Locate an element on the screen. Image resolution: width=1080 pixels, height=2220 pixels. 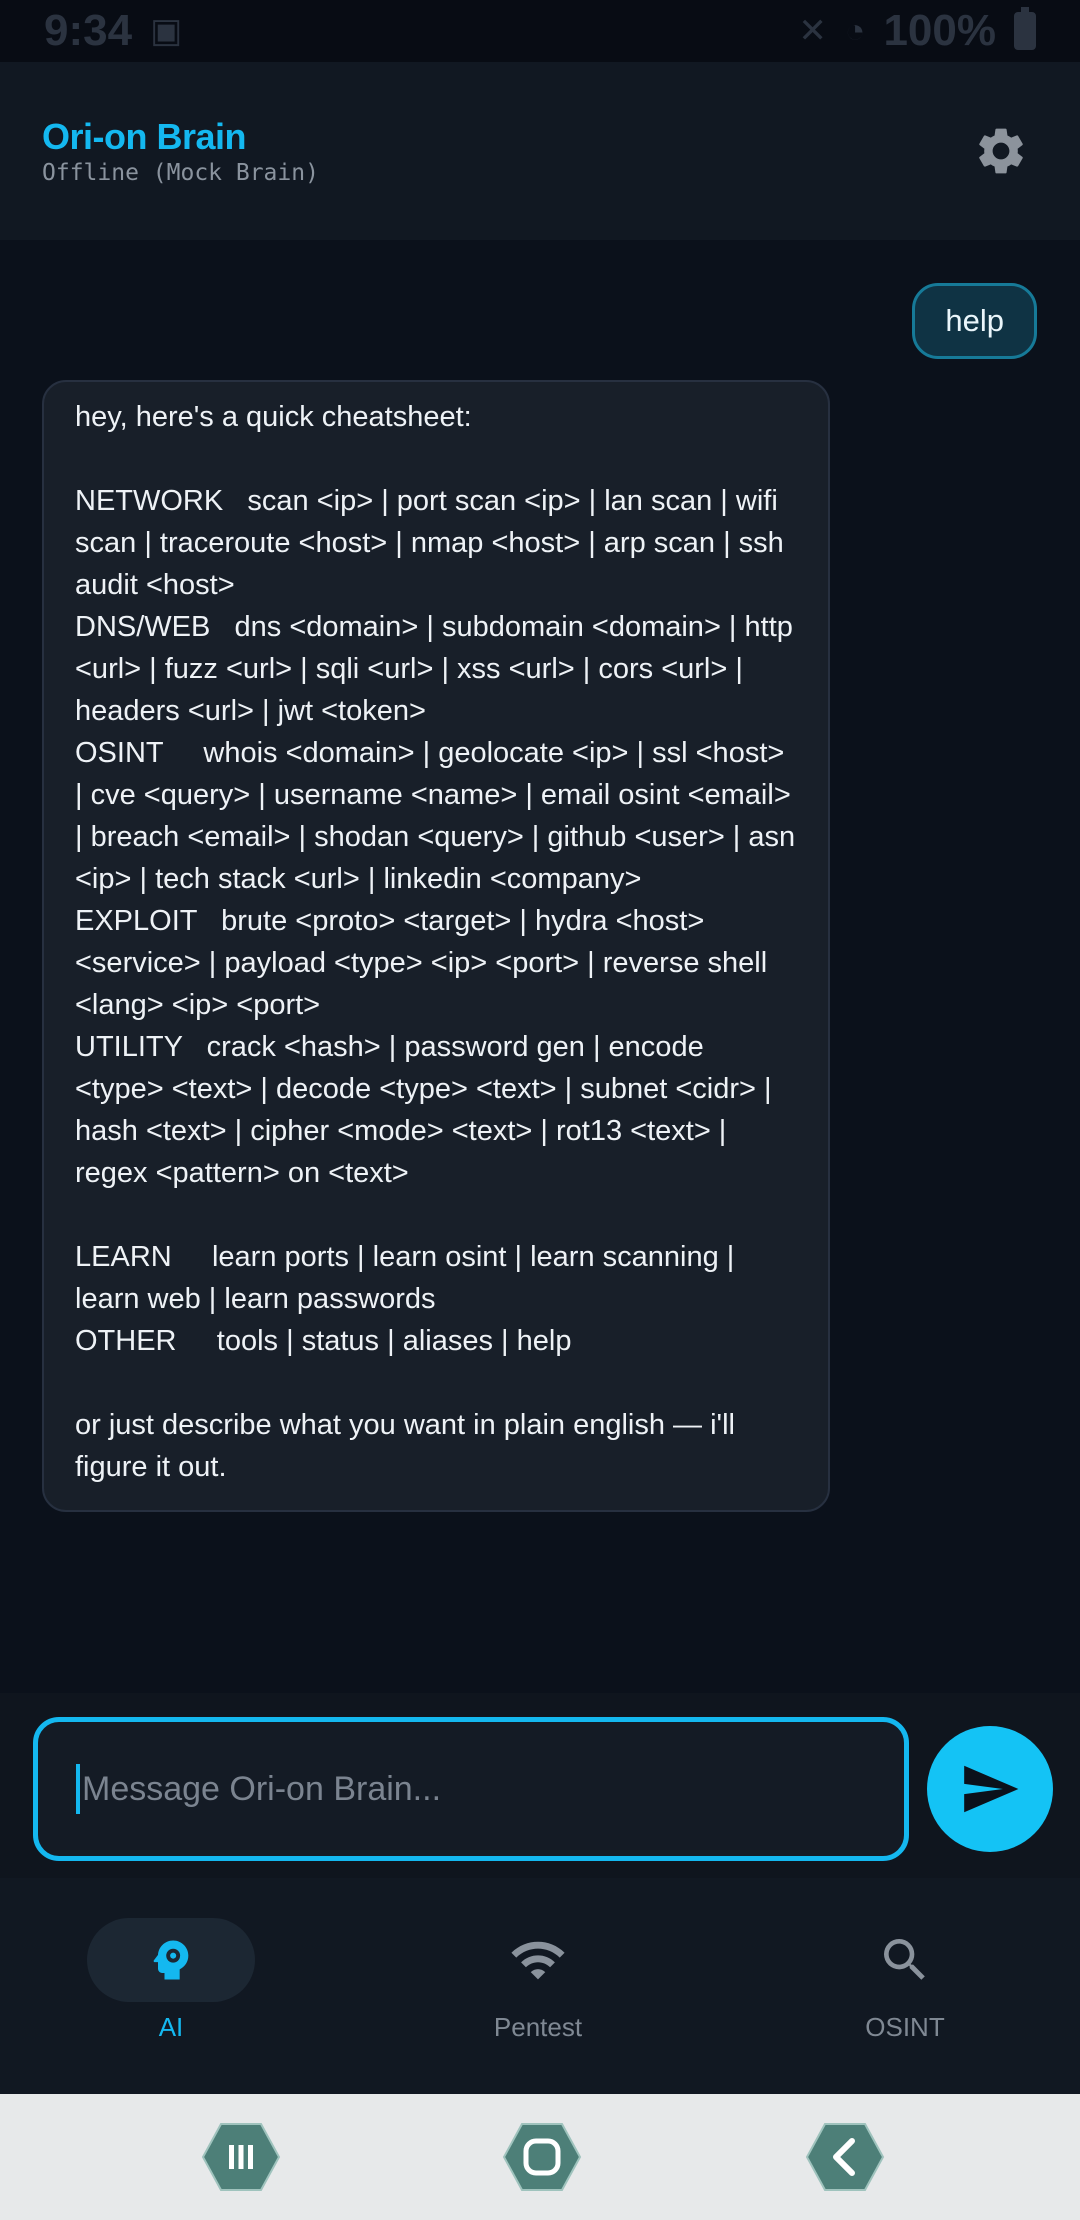
mute-icon: ✕ is located at coordinates (812, 31).